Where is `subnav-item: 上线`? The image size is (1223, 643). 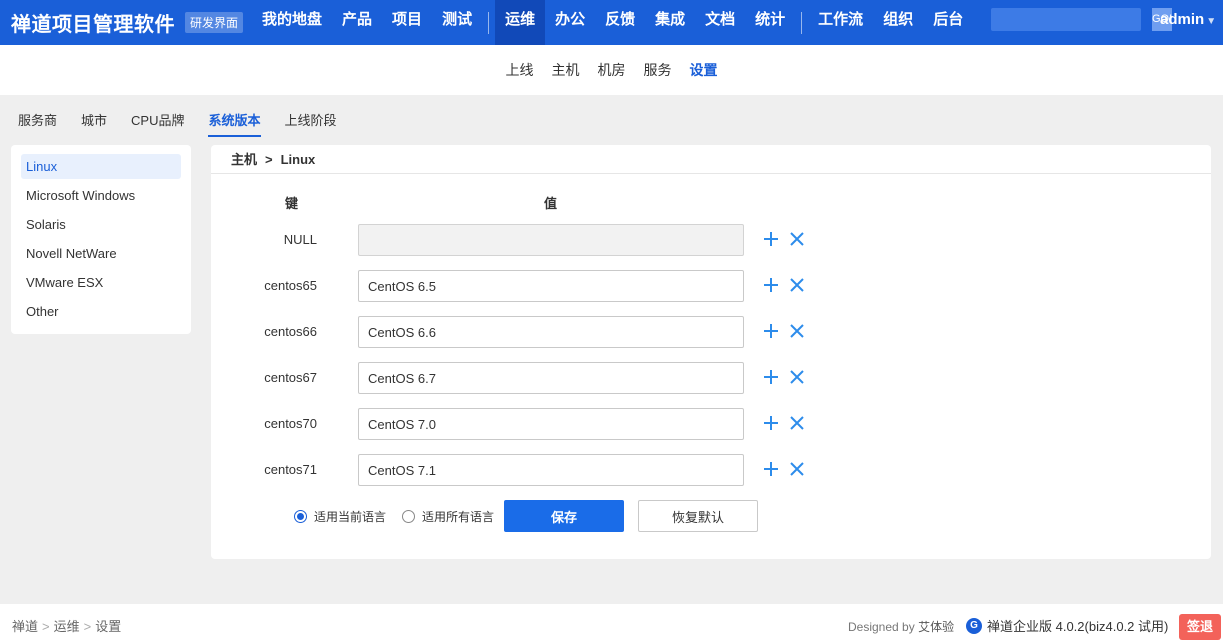 subnav-item: 上线 is located at coordinates (520, 70).